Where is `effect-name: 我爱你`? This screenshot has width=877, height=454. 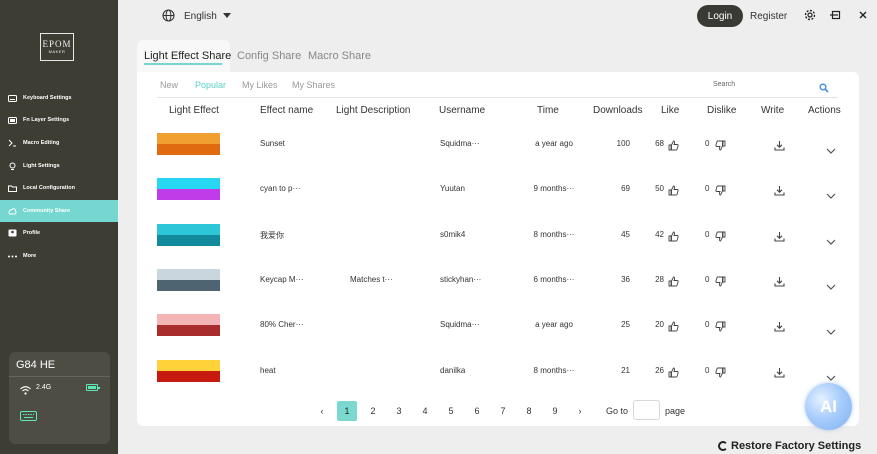
effect-name: 我爱你 is located at coordinates (272, 235).